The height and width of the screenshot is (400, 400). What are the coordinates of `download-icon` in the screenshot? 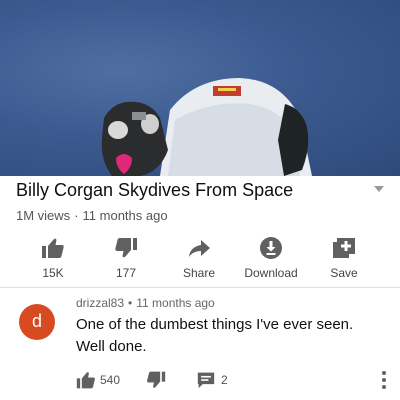 It's located at (271, 248).